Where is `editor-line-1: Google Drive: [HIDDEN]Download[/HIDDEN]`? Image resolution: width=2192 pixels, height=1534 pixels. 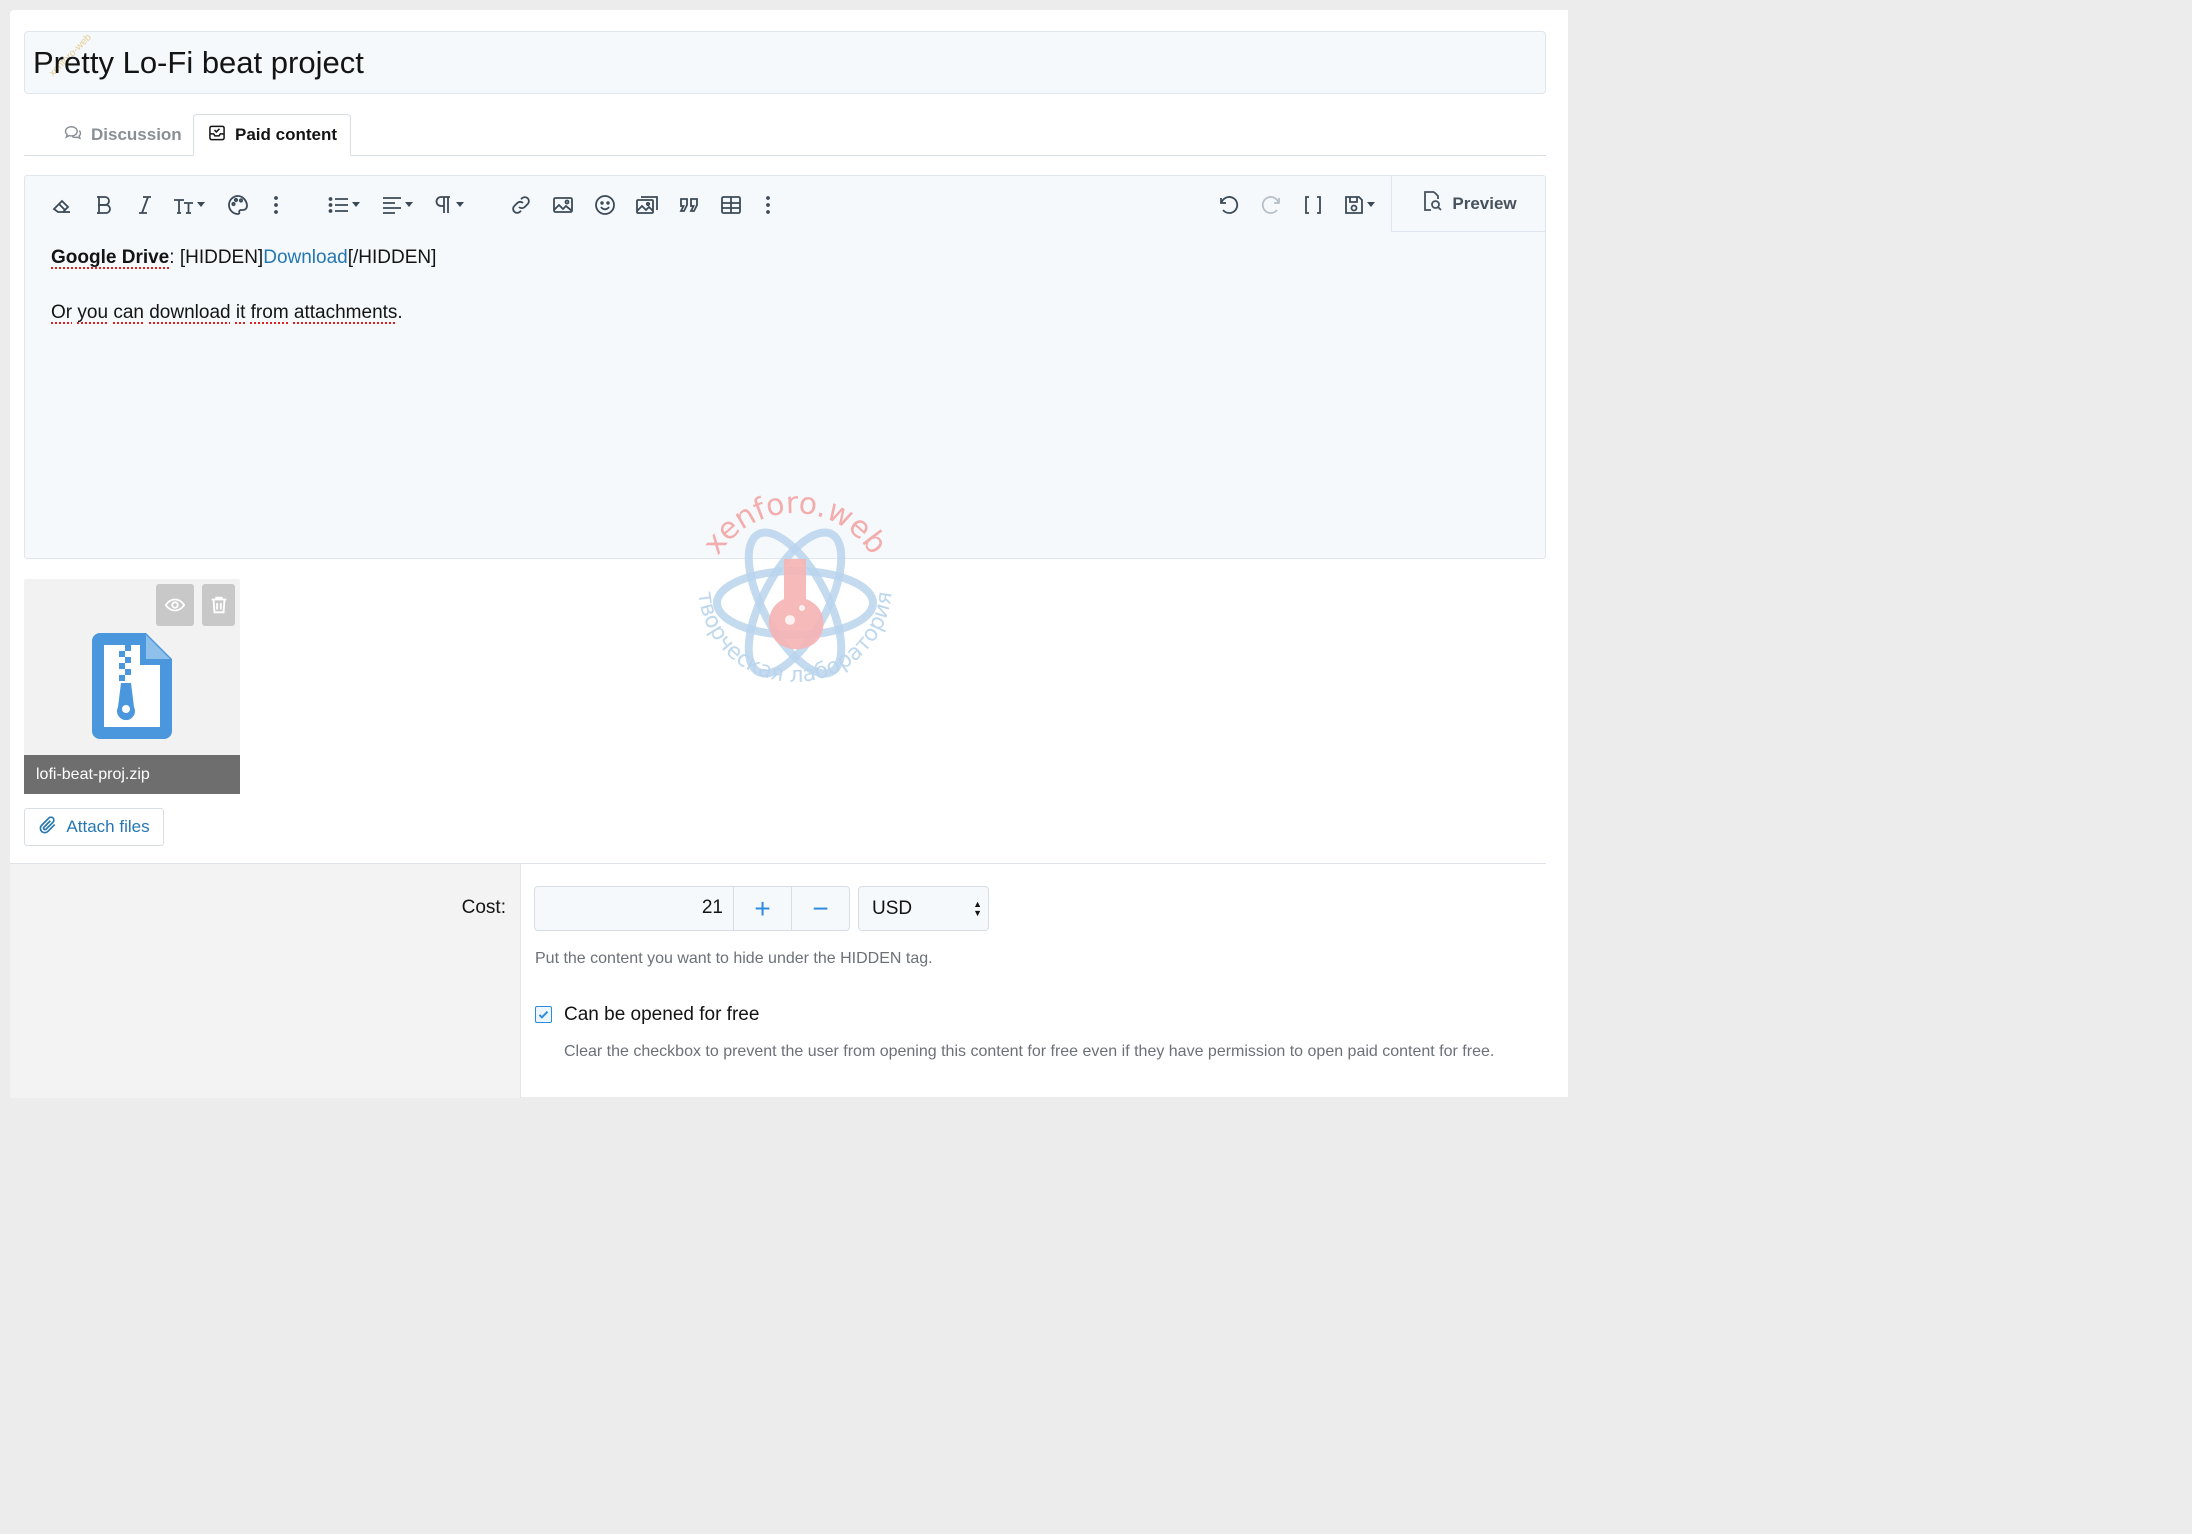 editor-line-1: Google Drive: [HIDDEN]Download[/HIDDEN] is located at coordinates (243, 258).